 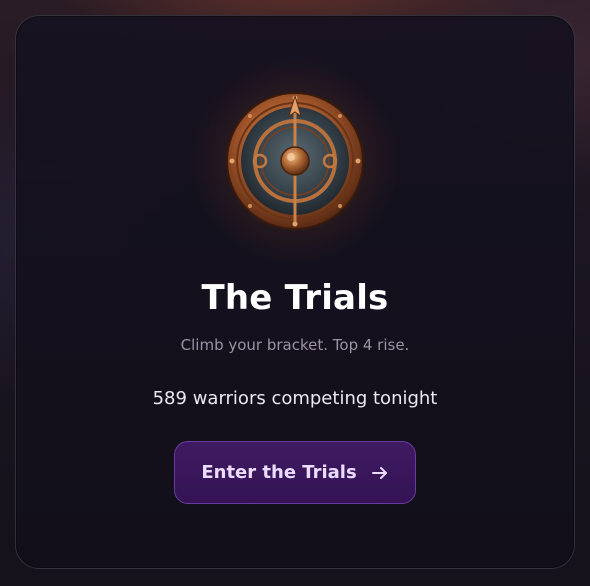 I want to click on enter-trials-label: Enter the Trials, so click(x=279, y=472).